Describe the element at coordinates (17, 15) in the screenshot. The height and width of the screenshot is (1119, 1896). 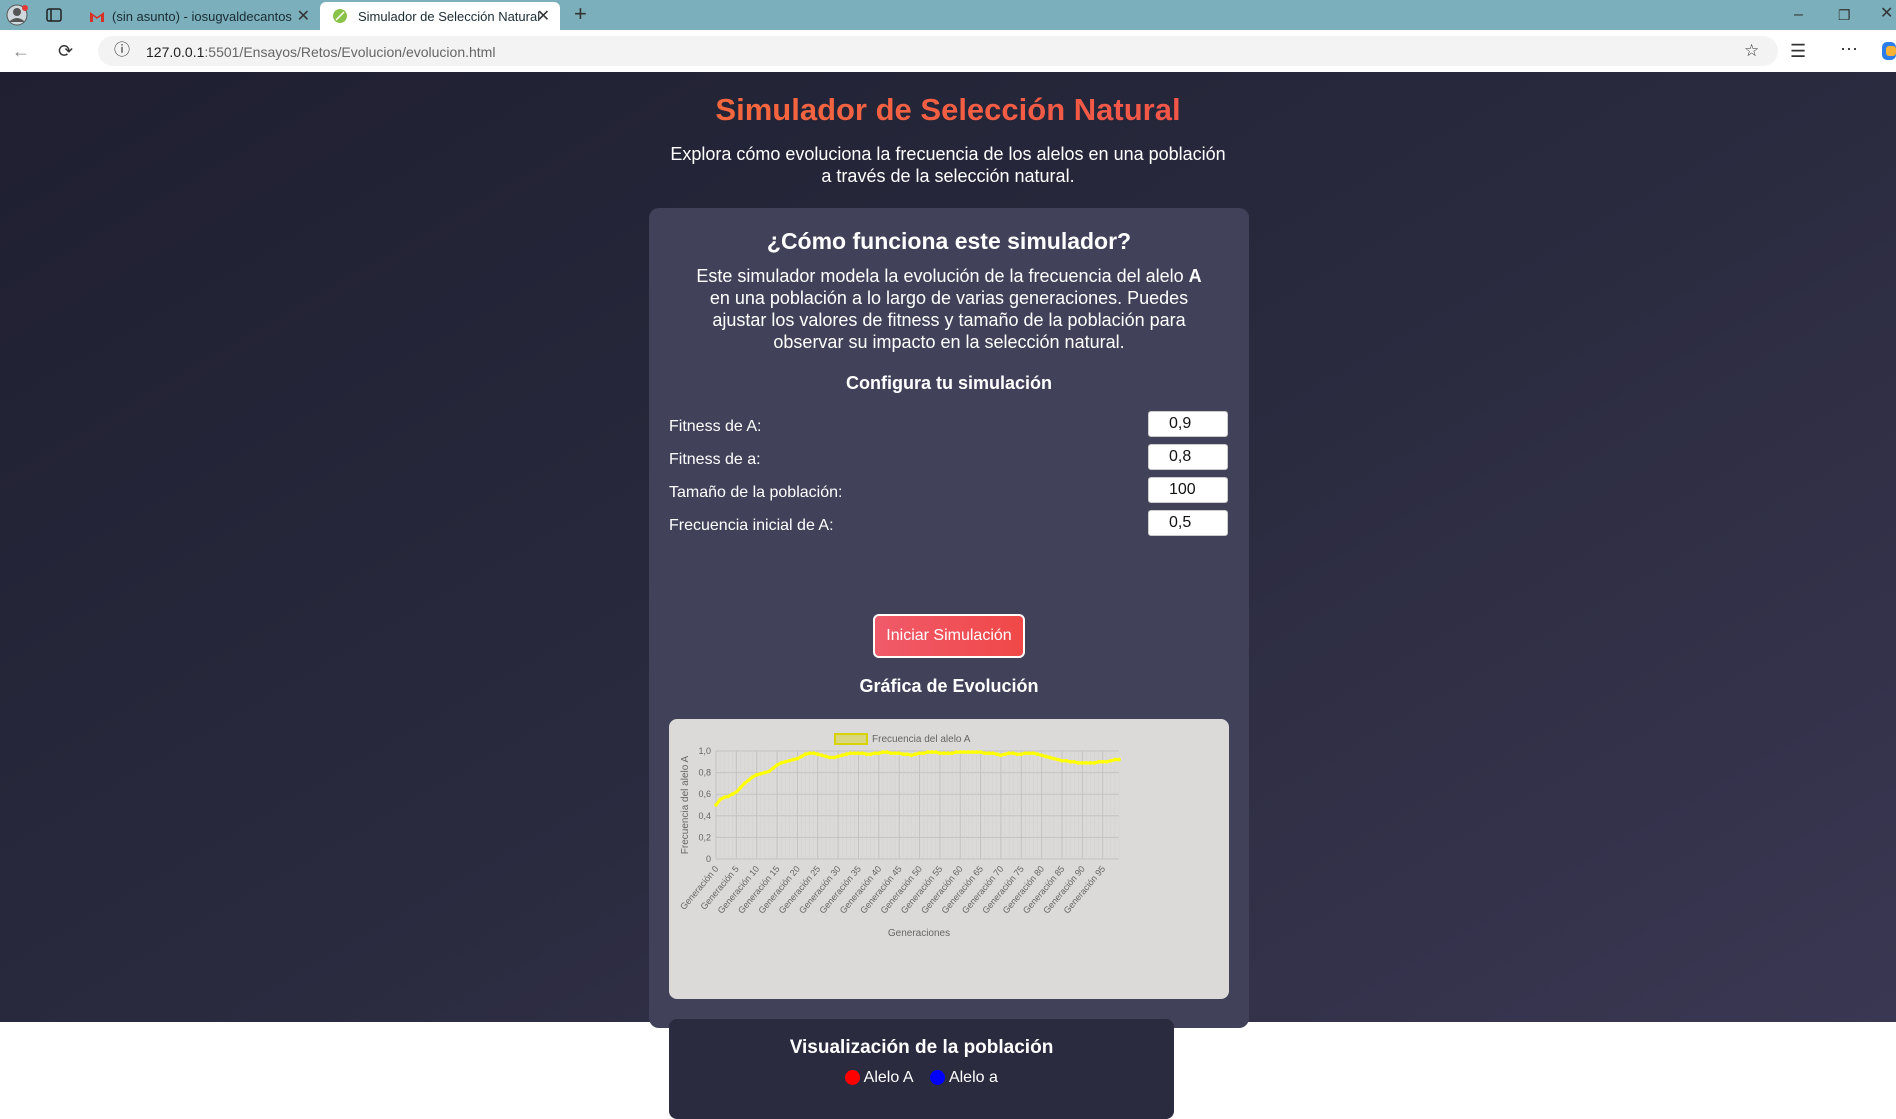
I see `profile-icon` at that location.